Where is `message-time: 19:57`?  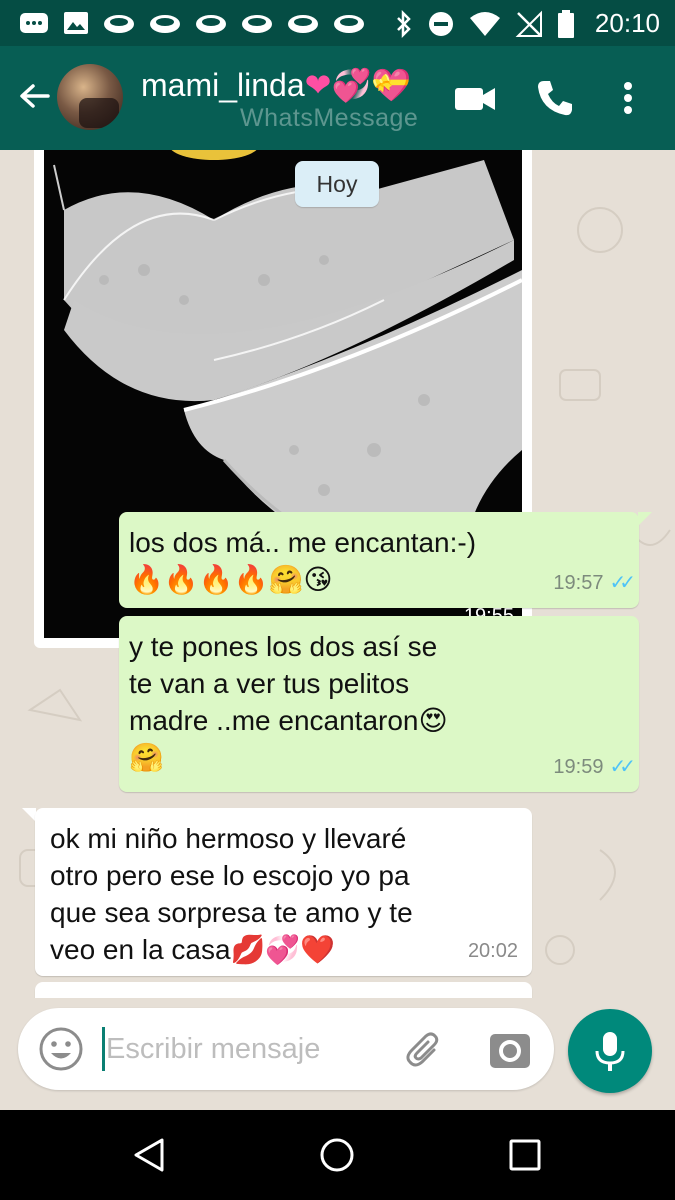
message-time: 19:57 is located at coordinates (578, 583).